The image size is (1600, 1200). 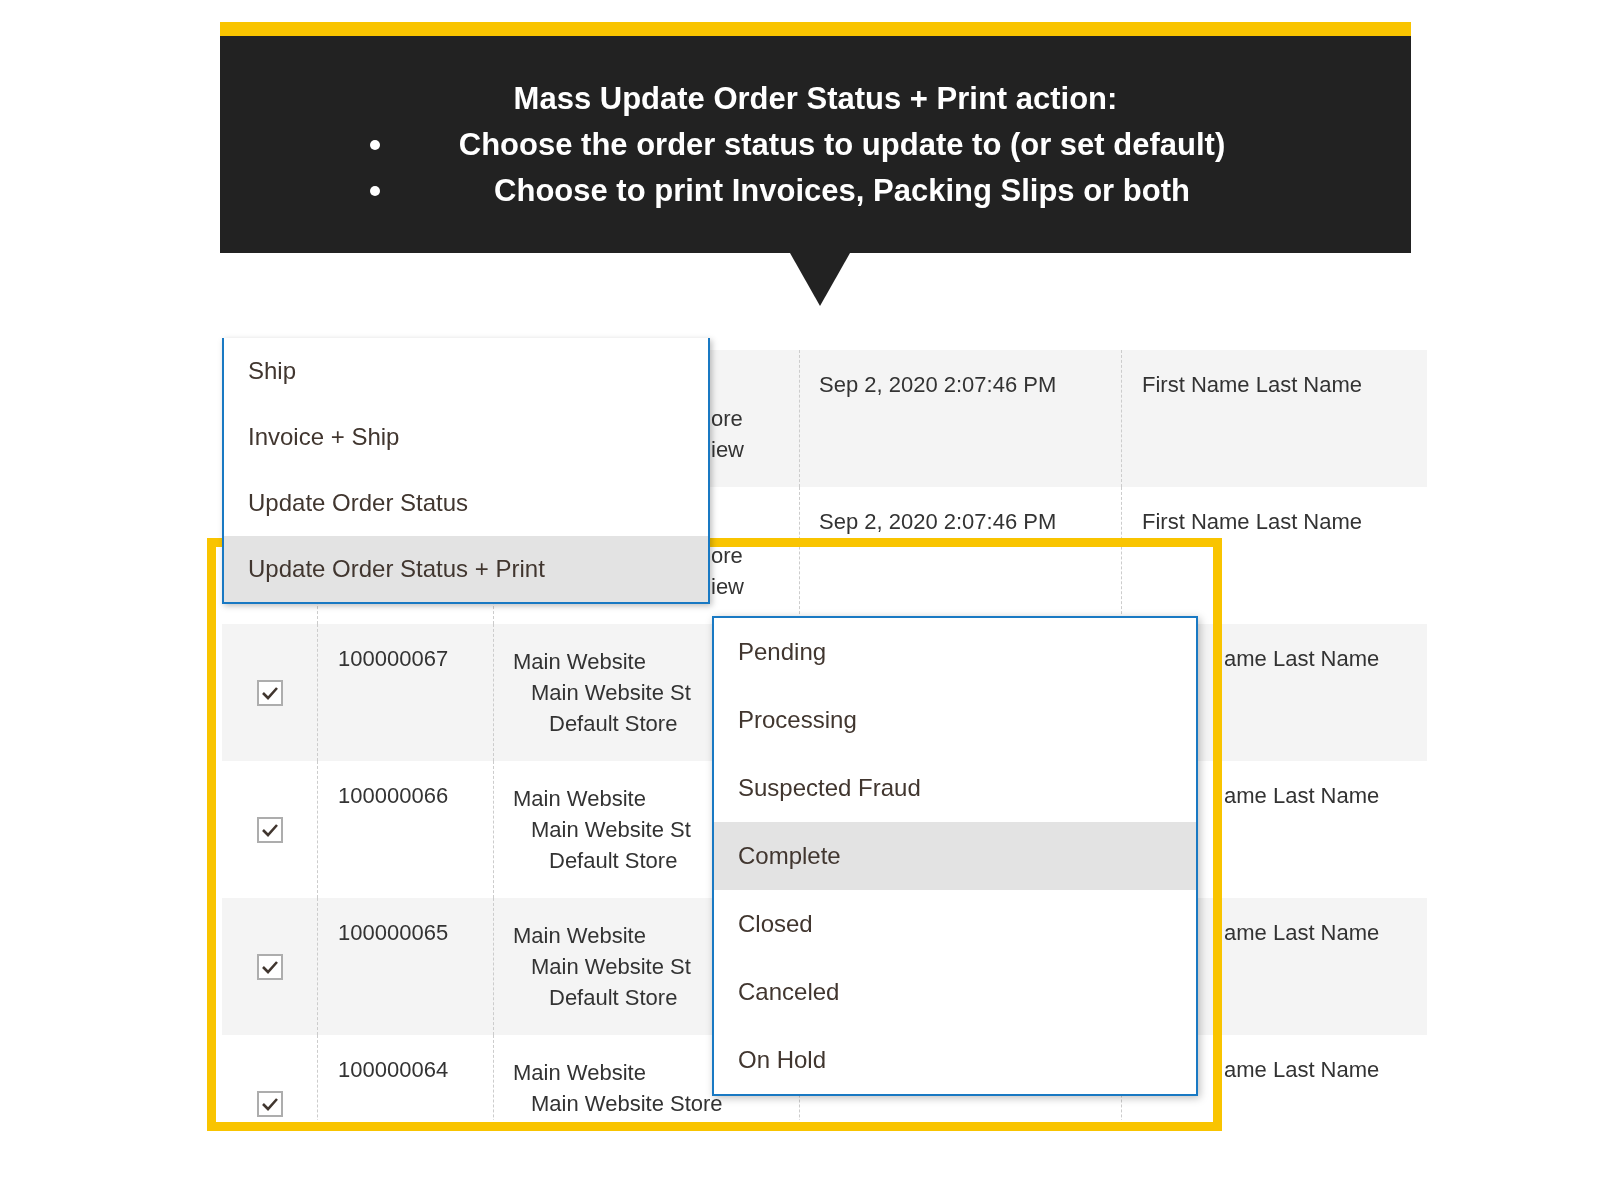 I want to click on status-option: Suspected Fraud, so click(x=955, y=788).